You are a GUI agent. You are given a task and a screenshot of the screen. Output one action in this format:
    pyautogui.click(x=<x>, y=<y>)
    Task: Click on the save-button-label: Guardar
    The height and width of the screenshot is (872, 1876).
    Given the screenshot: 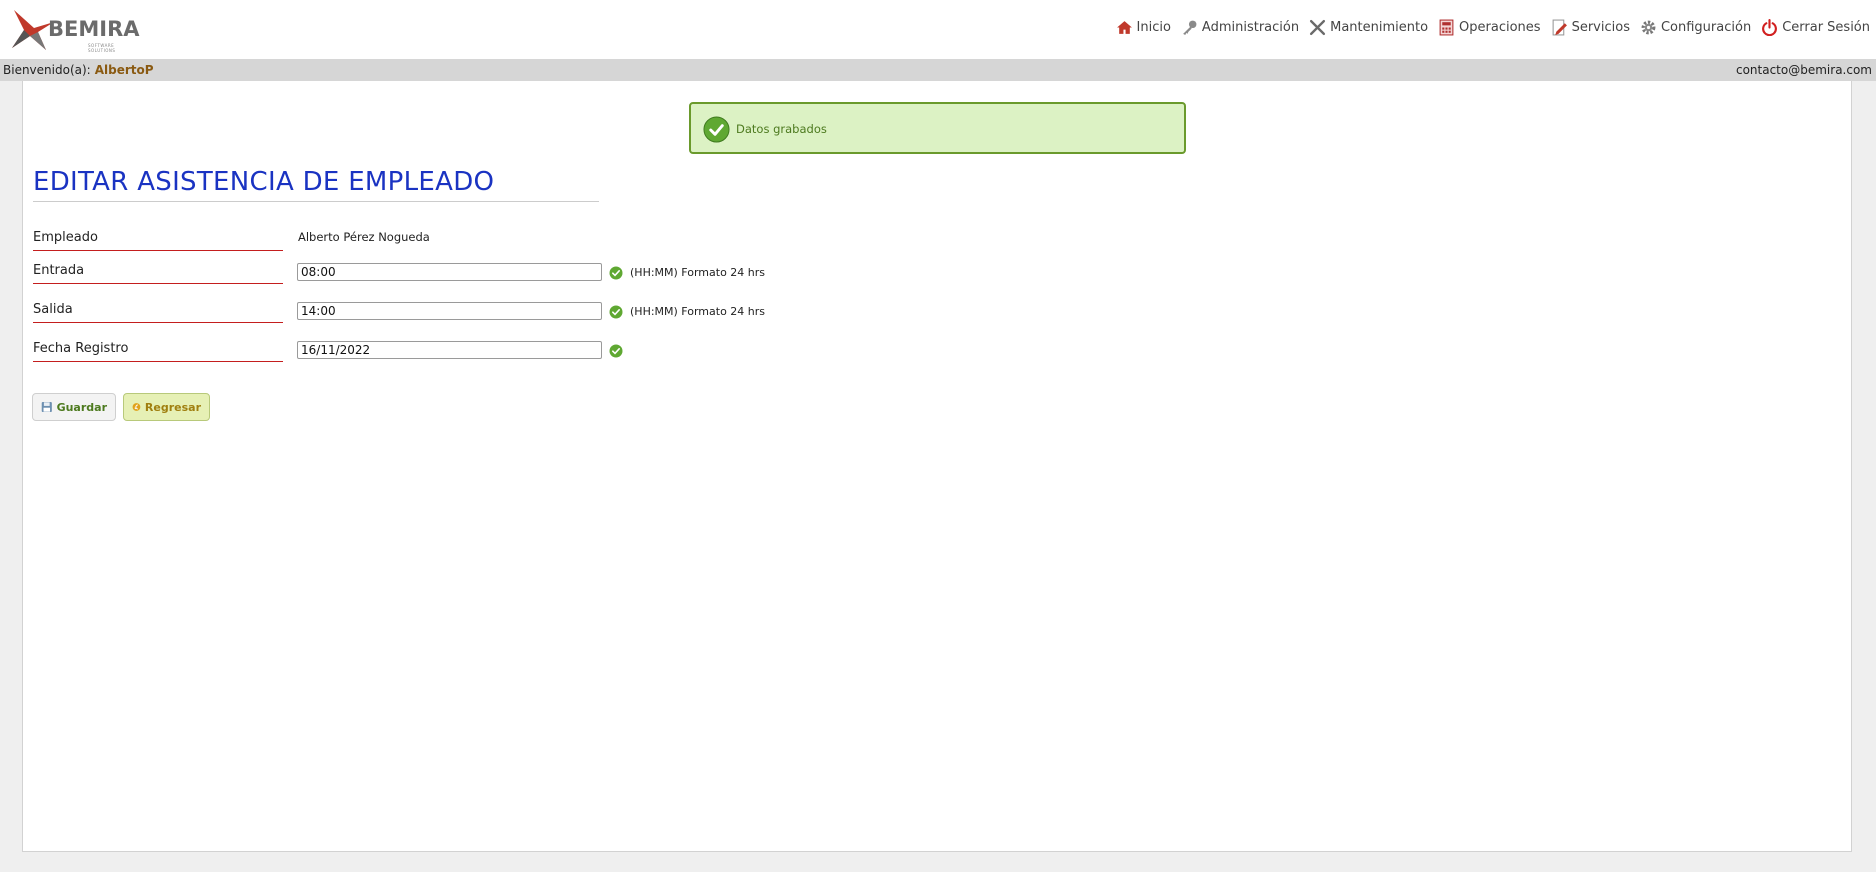 What is the action you would take?
    pyautogui.click(x=81, y=407)
    